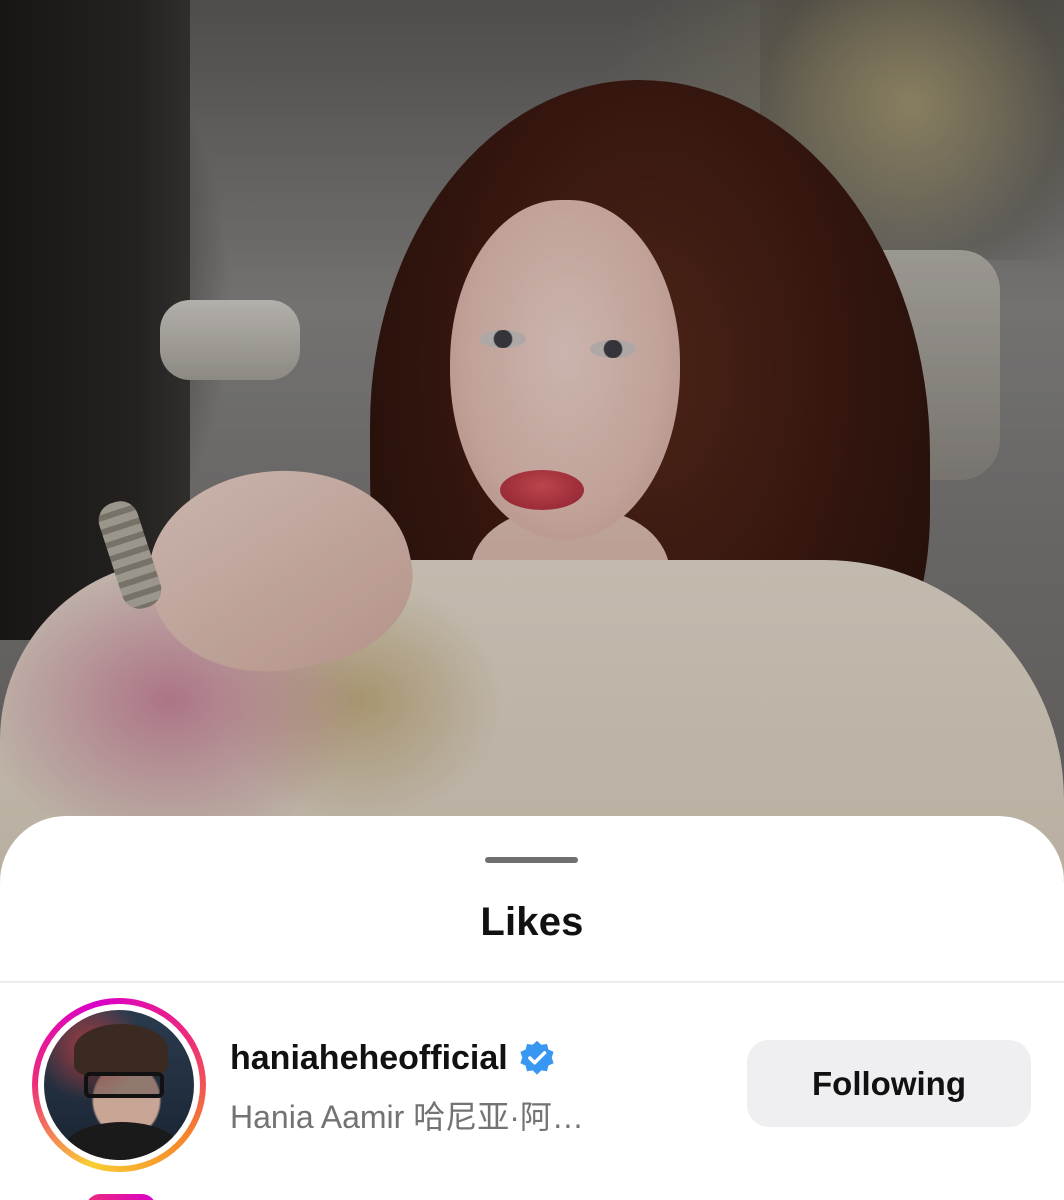  What do you see at coordinates (124, 1085) in the screenshot?
I see `avatar-glasses` at bounding box center [124, 1085].